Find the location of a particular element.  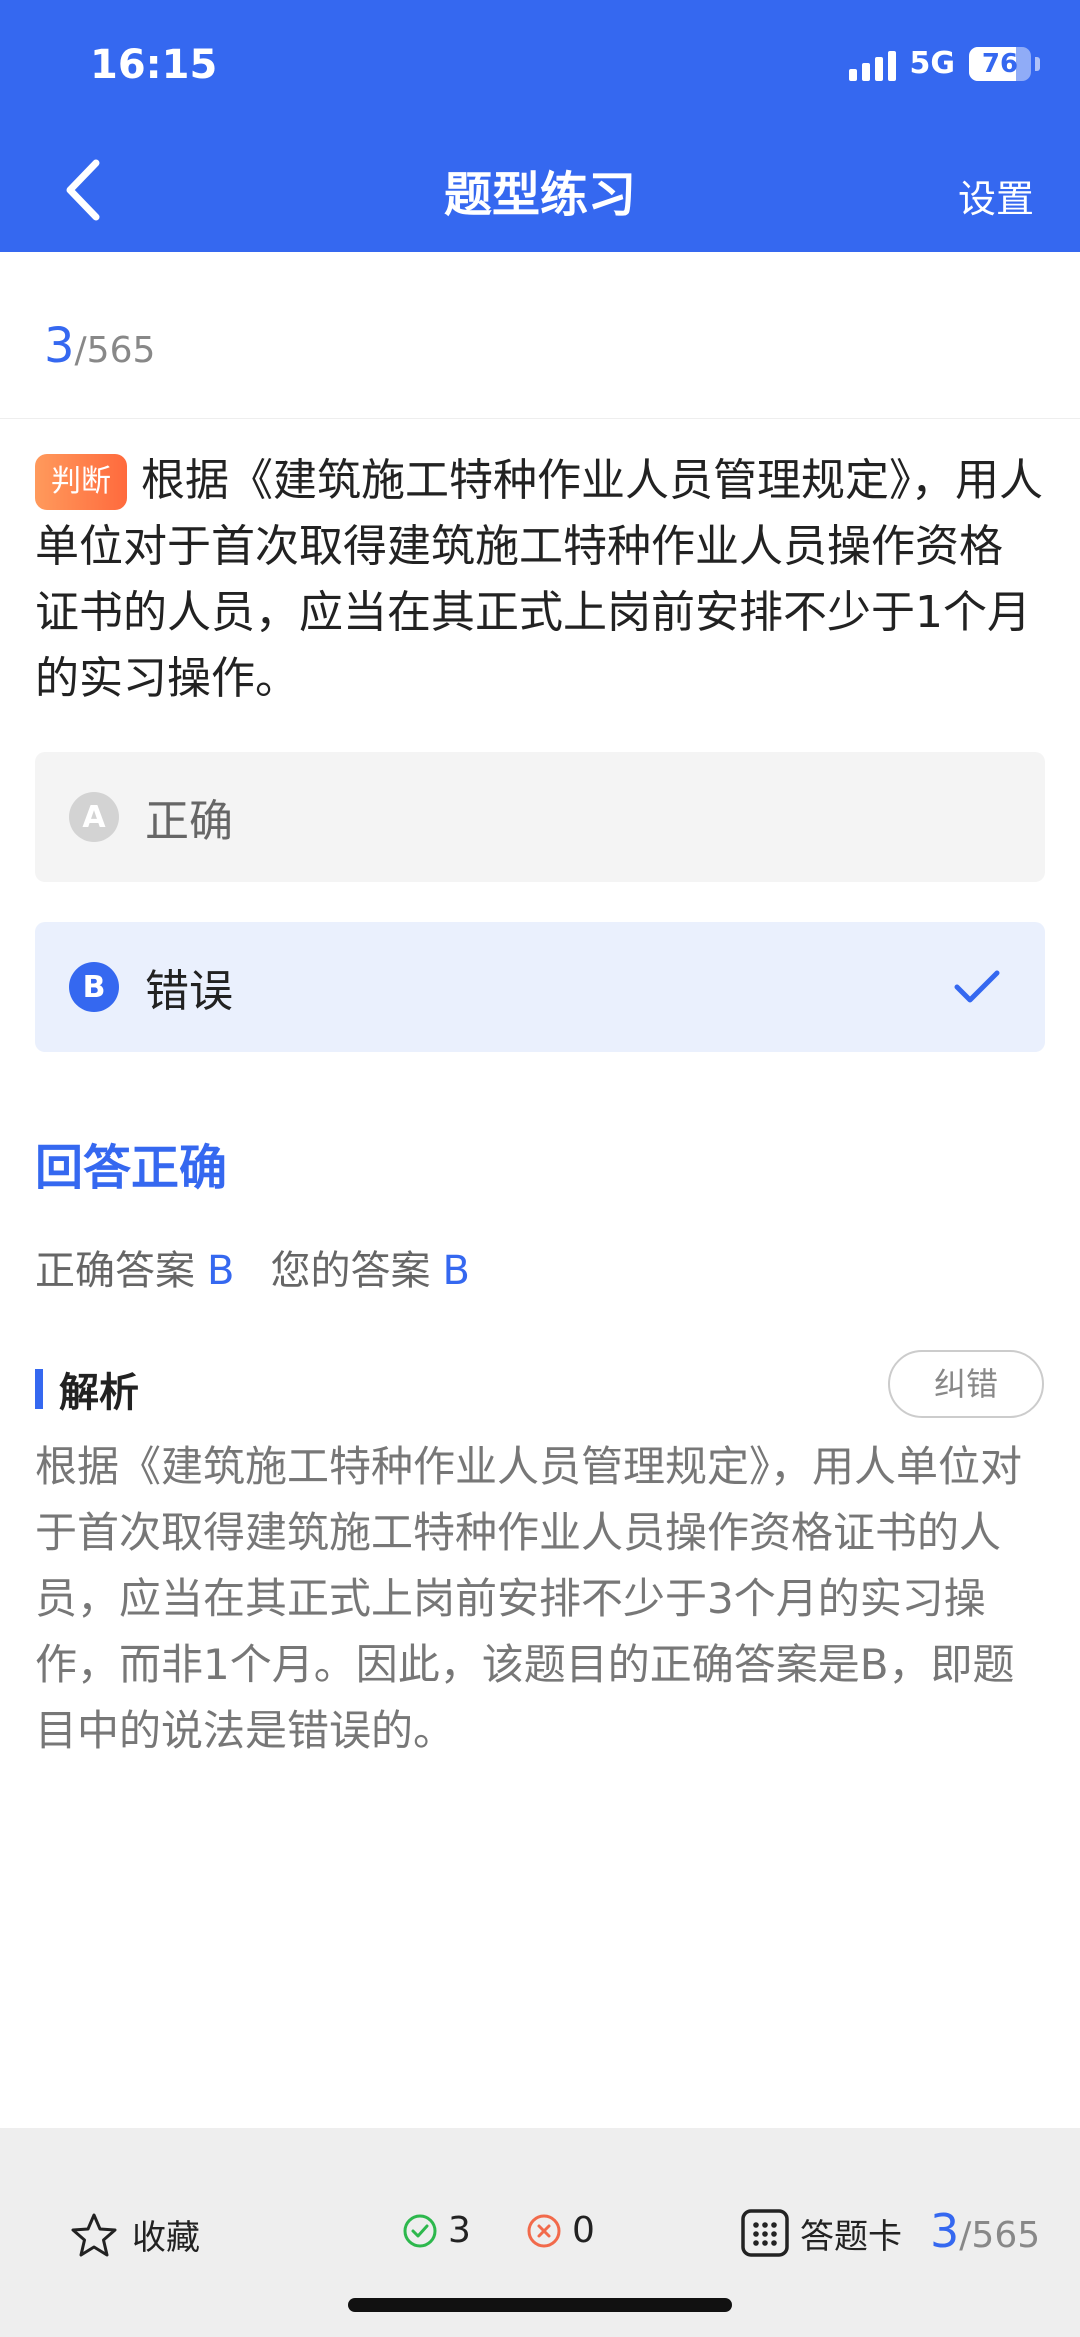

progress-total: /565 is located at coordinates (115, 350).